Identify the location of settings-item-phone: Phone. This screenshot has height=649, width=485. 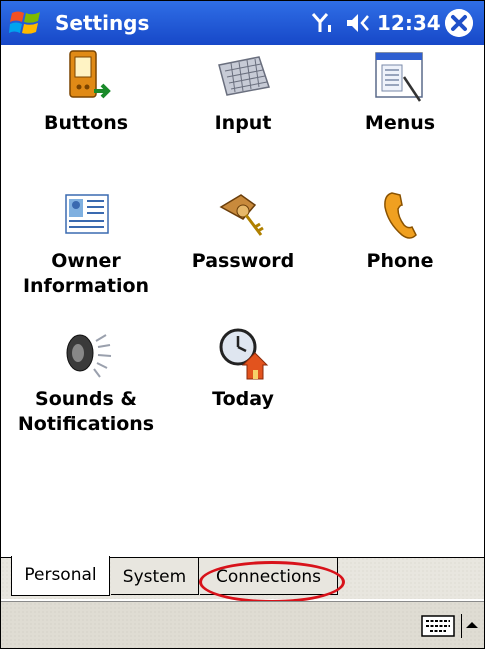
(400, 229).